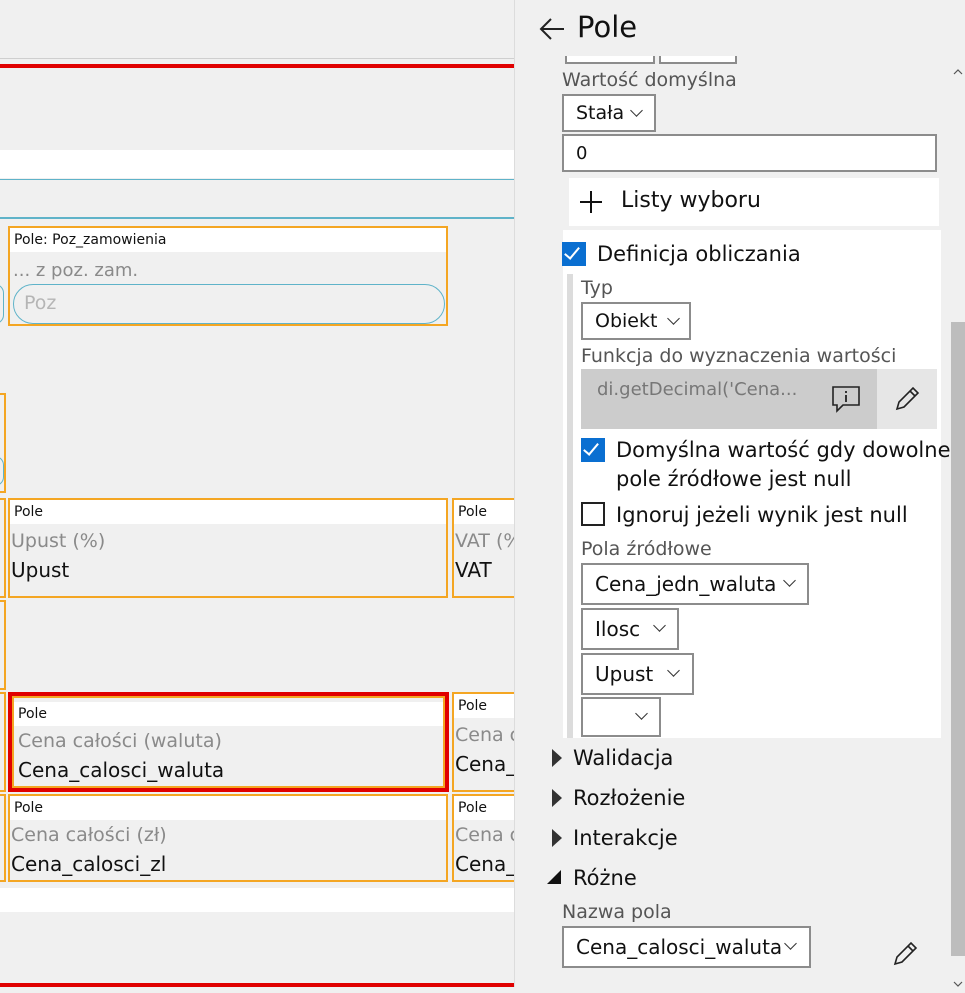  What do you see at coordinates (552, 29) in the screenshot?
I see `back-arrow-icon` at bounding box center [552, 29].